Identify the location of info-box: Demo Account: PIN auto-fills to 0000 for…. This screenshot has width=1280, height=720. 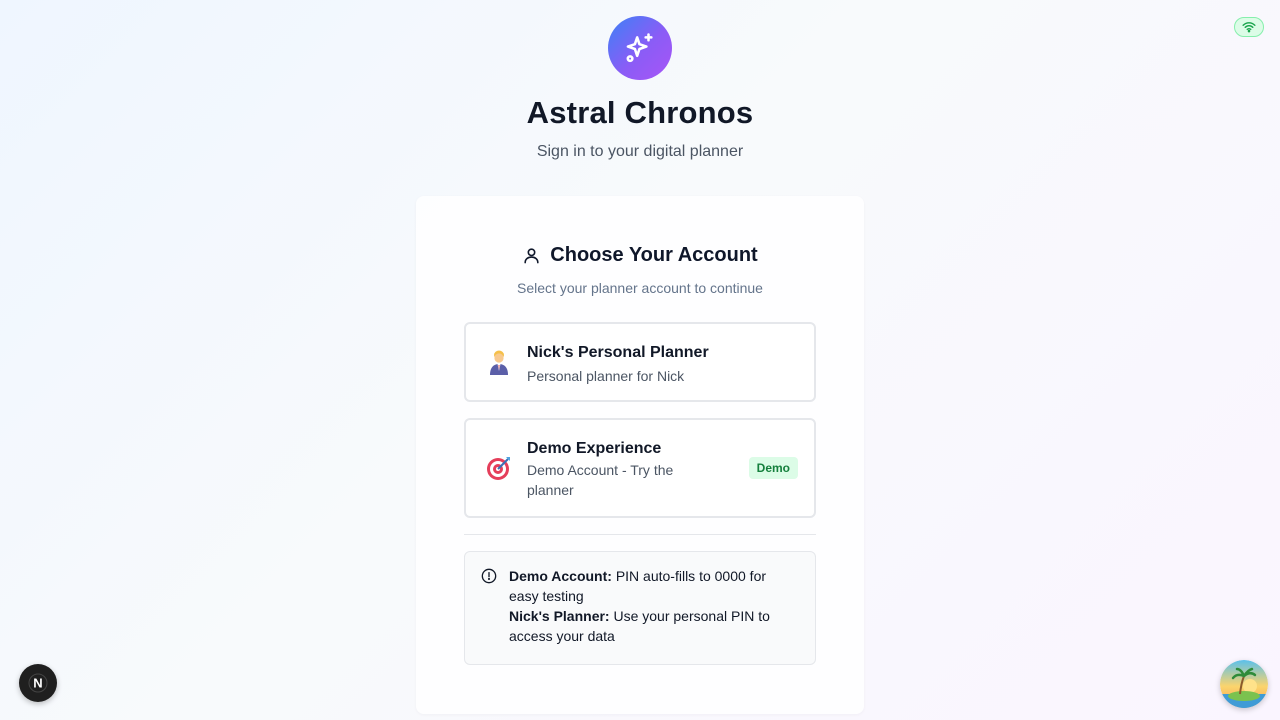
(640, 608).